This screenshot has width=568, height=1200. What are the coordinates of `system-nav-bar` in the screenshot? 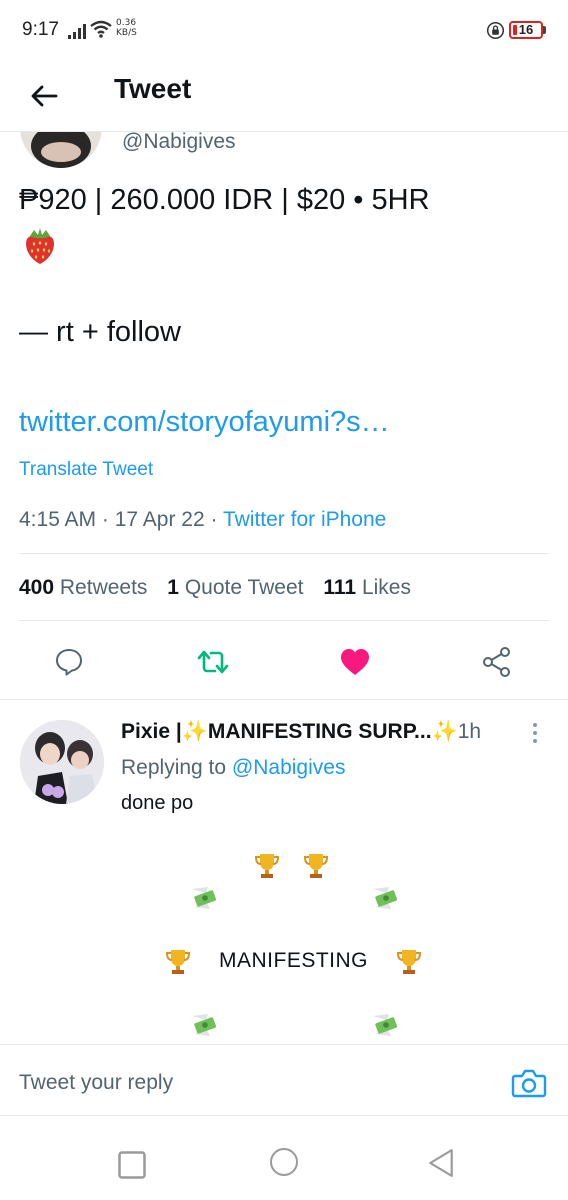 It's located at (284, 1160).